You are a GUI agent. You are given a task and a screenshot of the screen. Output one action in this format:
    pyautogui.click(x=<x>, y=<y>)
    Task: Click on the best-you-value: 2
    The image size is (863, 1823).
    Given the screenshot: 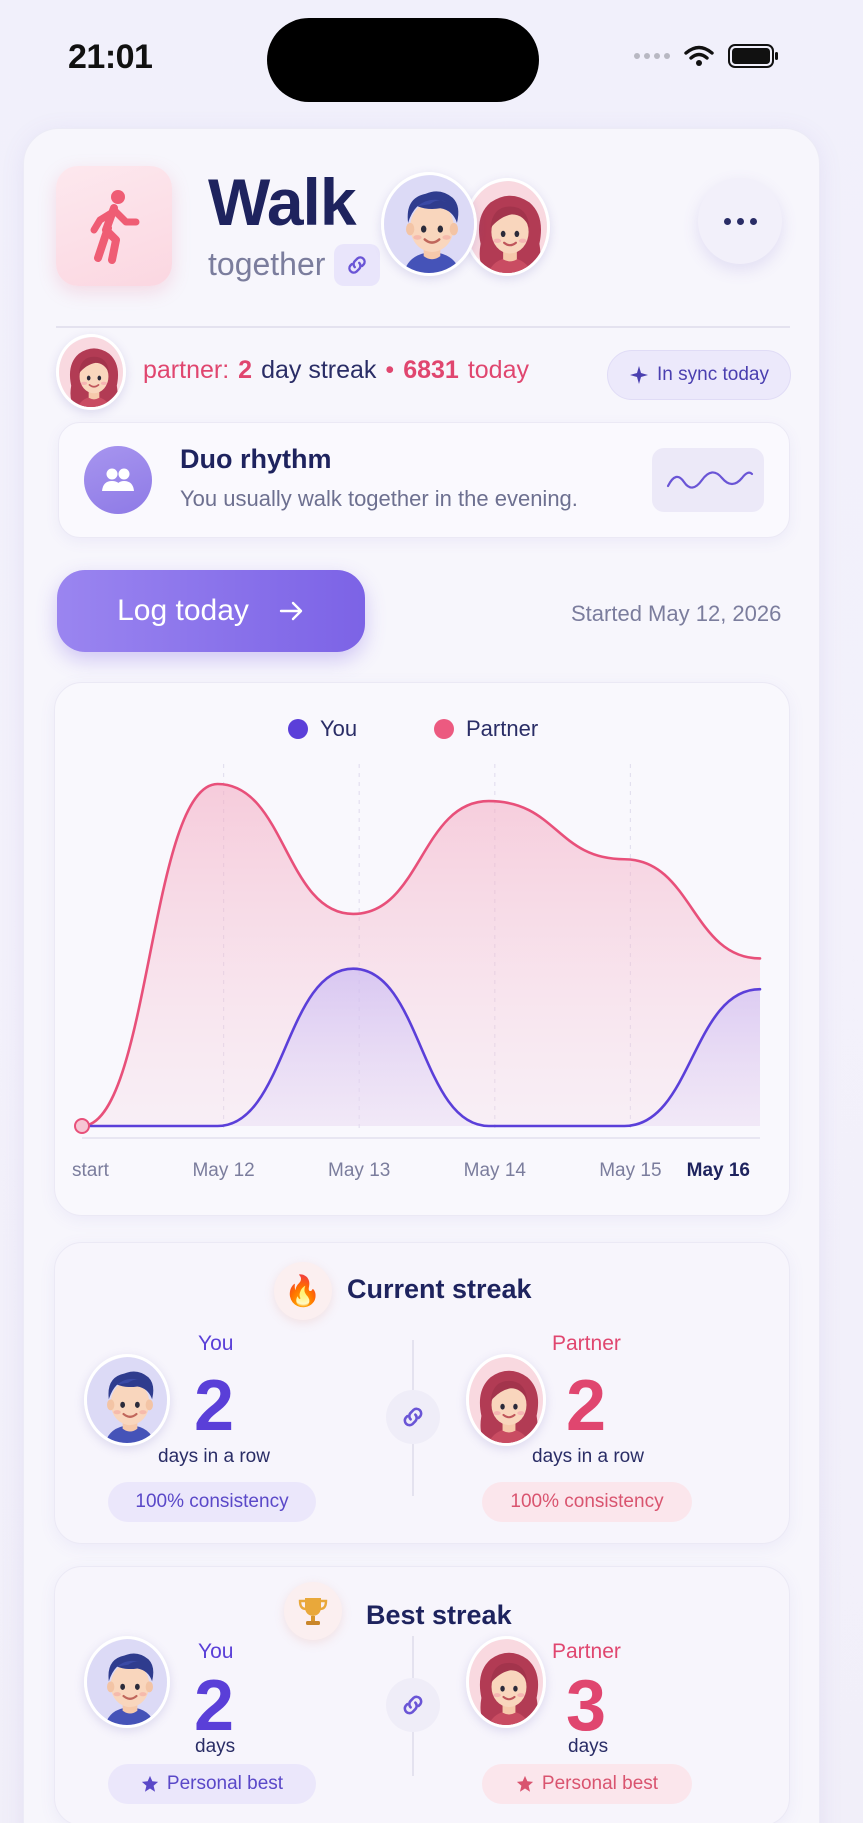 What is the action you would take?
    pyautogui.click(x=214, y=1706)
    